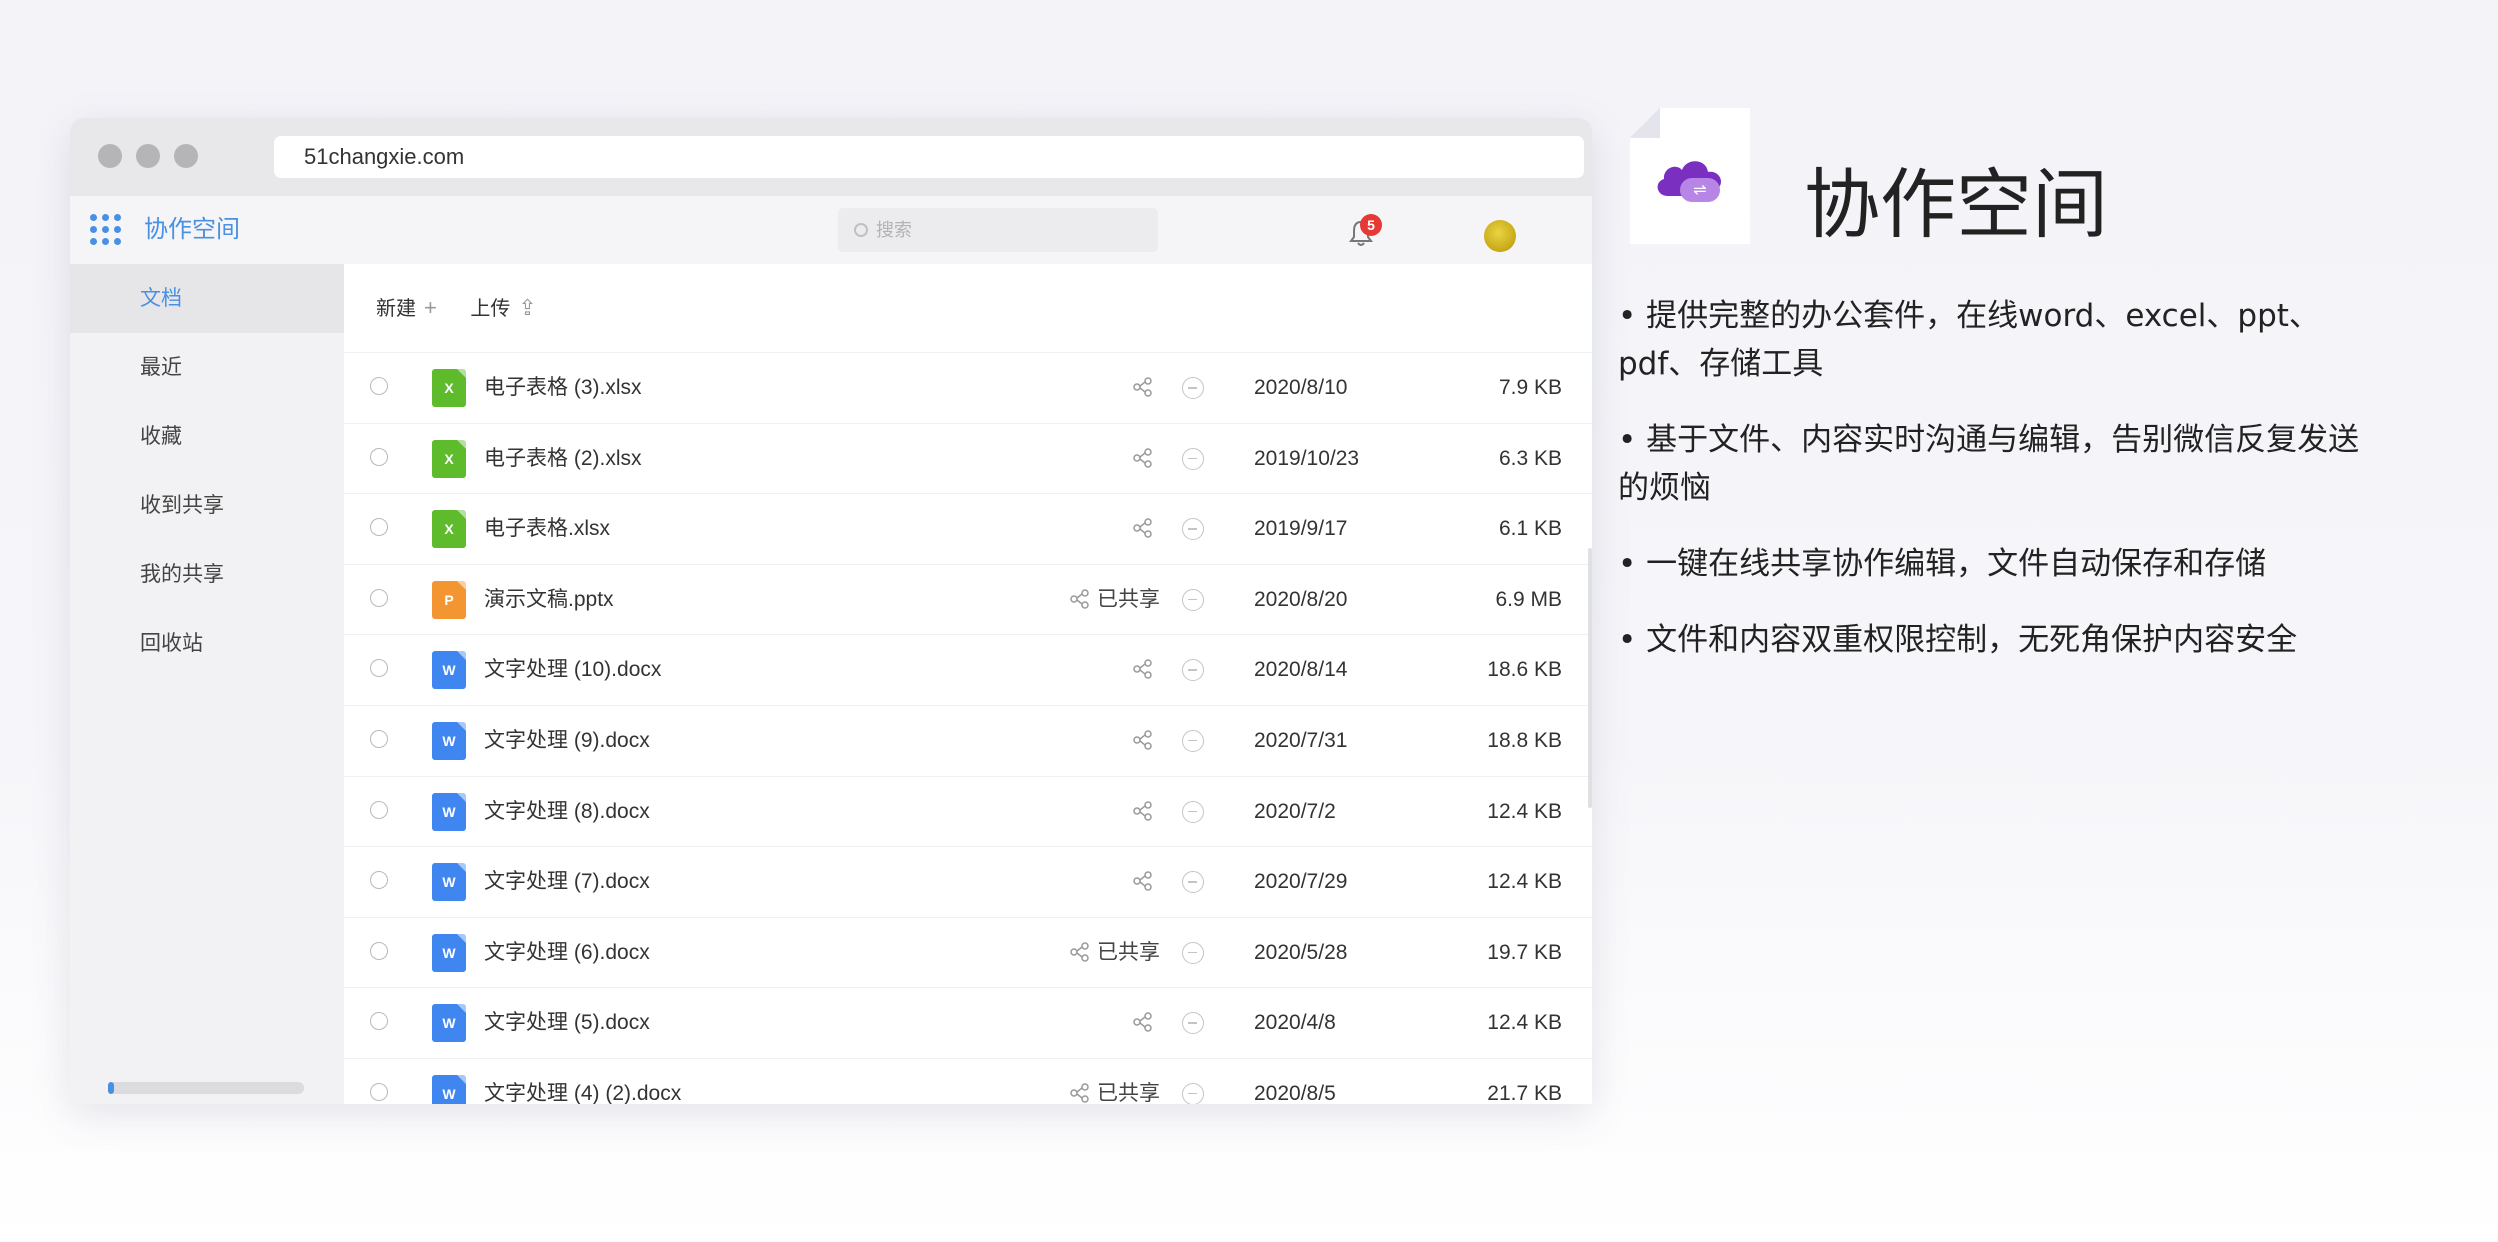 This screenshot has height=1242, width=2498. Describe the element at coordinates (998, 230) in the screenshot. I see `search-input: 搜索` at that location.